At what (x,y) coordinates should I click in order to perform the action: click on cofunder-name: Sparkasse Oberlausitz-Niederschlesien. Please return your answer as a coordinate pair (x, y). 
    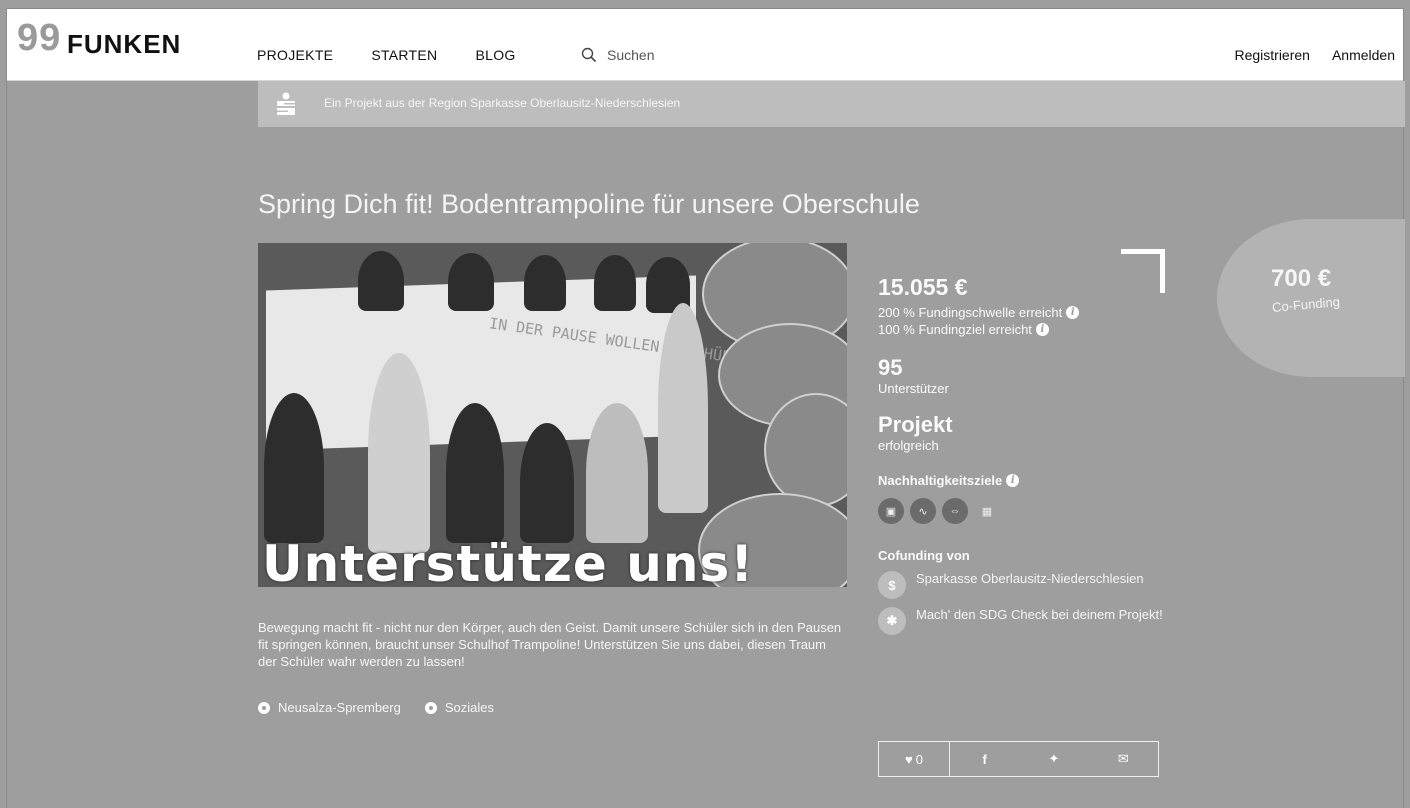
    Looking at the image, I should click on (1030, 578).